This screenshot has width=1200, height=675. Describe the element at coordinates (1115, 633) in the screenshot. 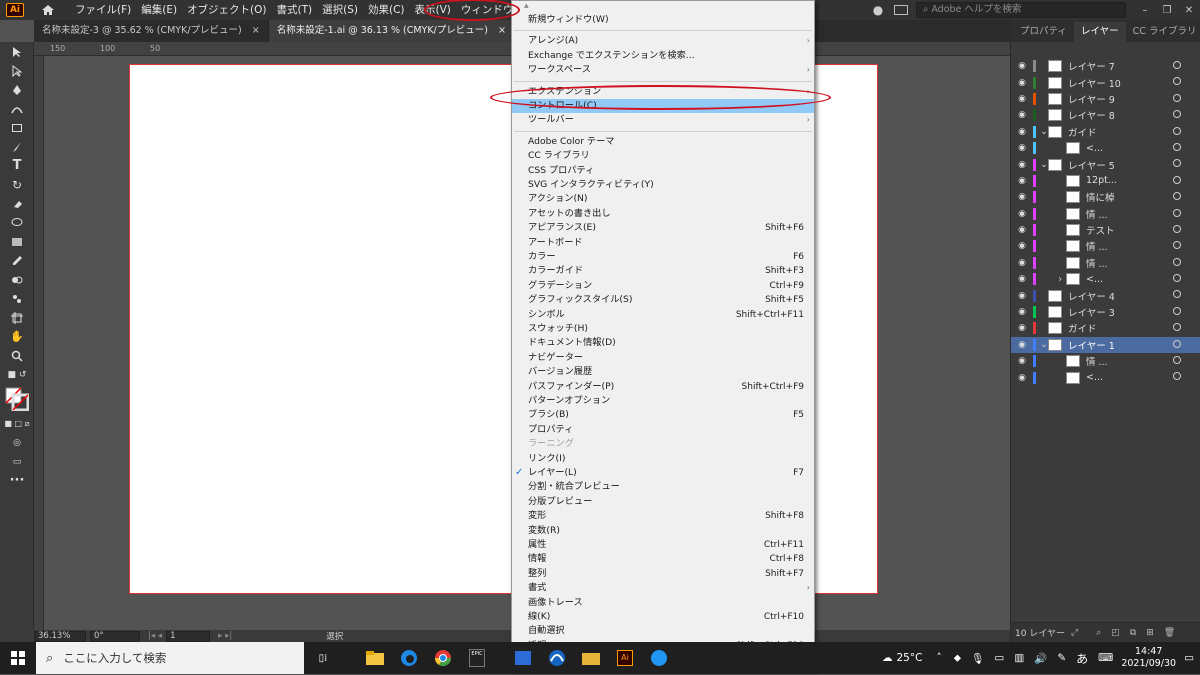

I see `clipping-mask-icon: ◰` at that location.